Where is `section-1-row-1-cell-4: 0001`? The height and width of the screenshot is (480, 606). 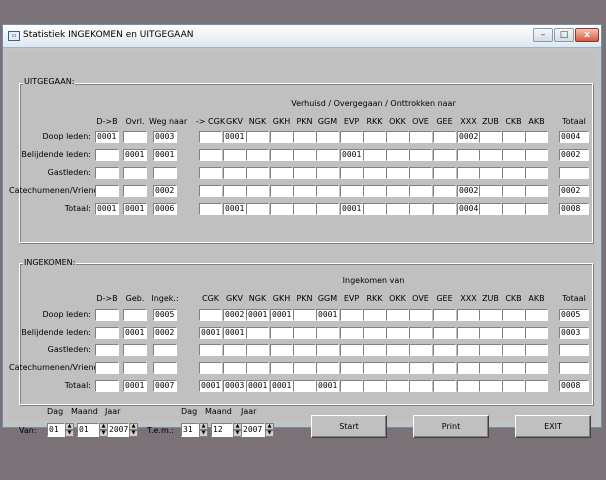 section-1-row-1-cell-4: 0001 is located at coordinates (234, 333).